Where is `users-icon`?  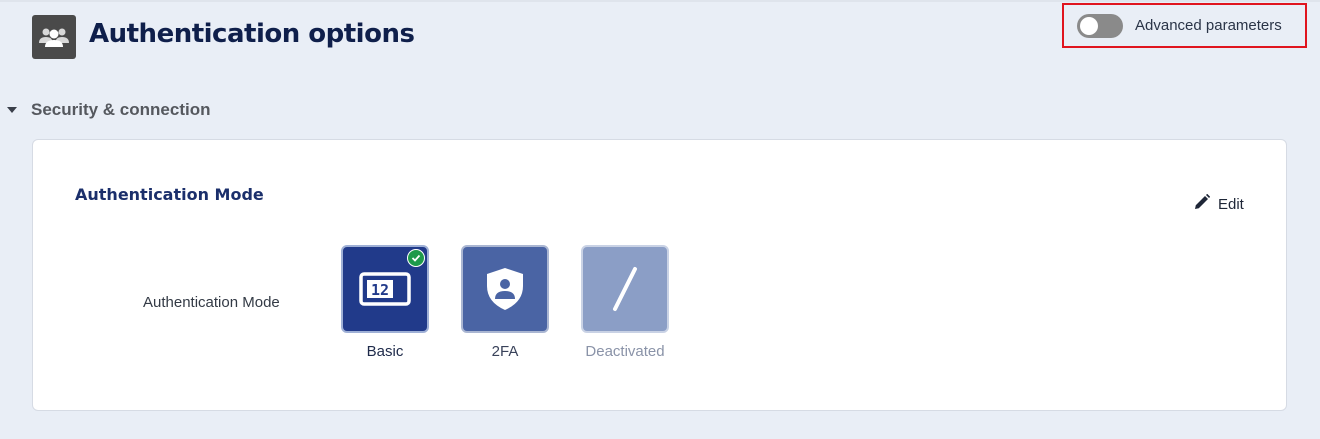 users-icon is located at coordinates (54, 37).